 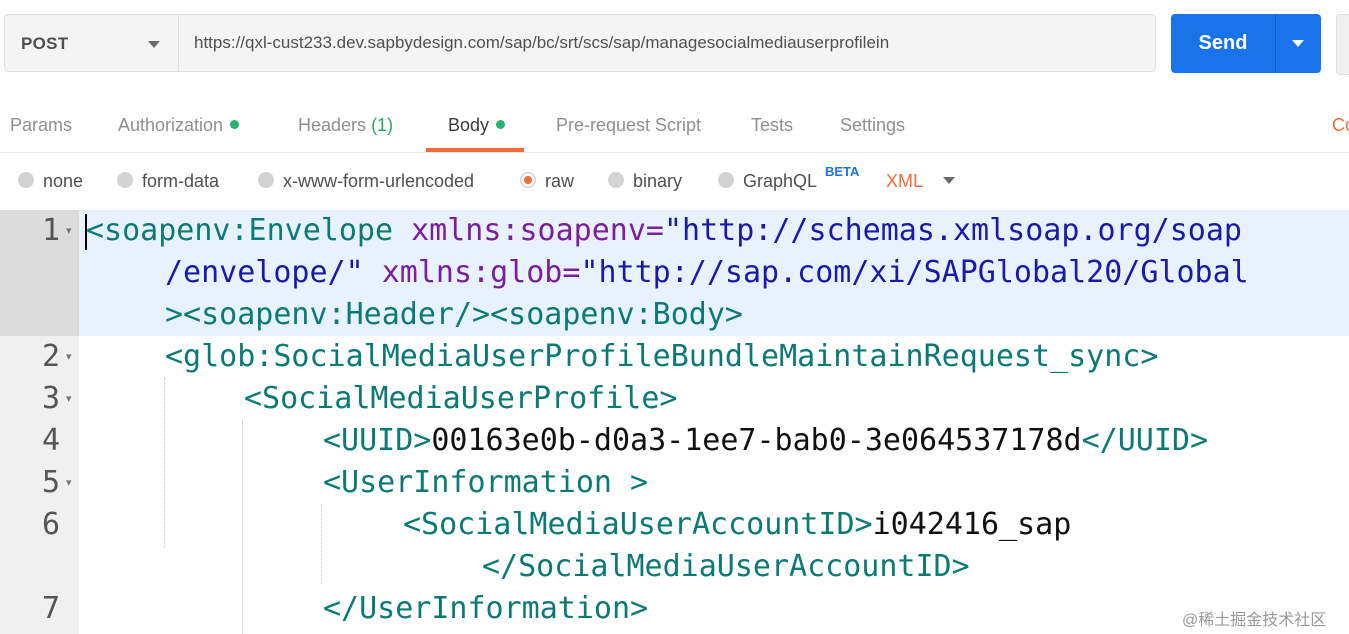 I want to click on xml-tag: </UserInformation>, so click(x=486, y=608).